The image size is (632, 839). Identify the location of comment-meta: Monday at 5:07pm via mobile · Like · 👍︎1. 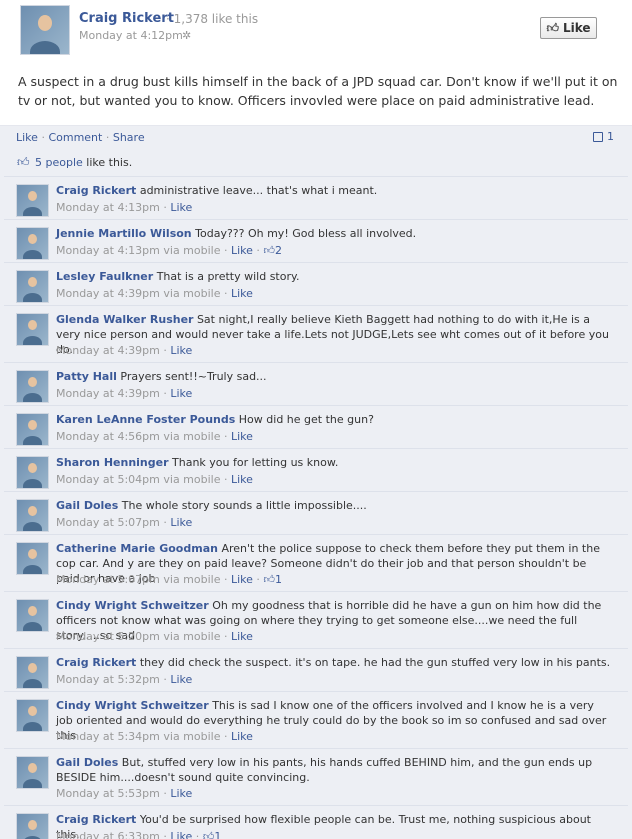
(169, 579).